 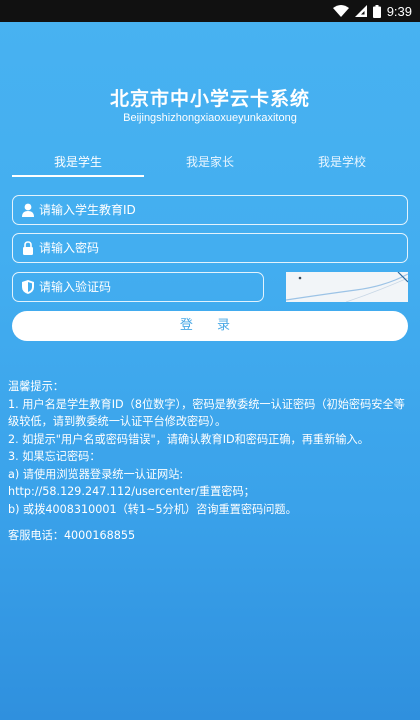 What do you see at coordinates (340, 11) in the screenshot?
I see `wifi-icon` at bounding box center [340, 11].